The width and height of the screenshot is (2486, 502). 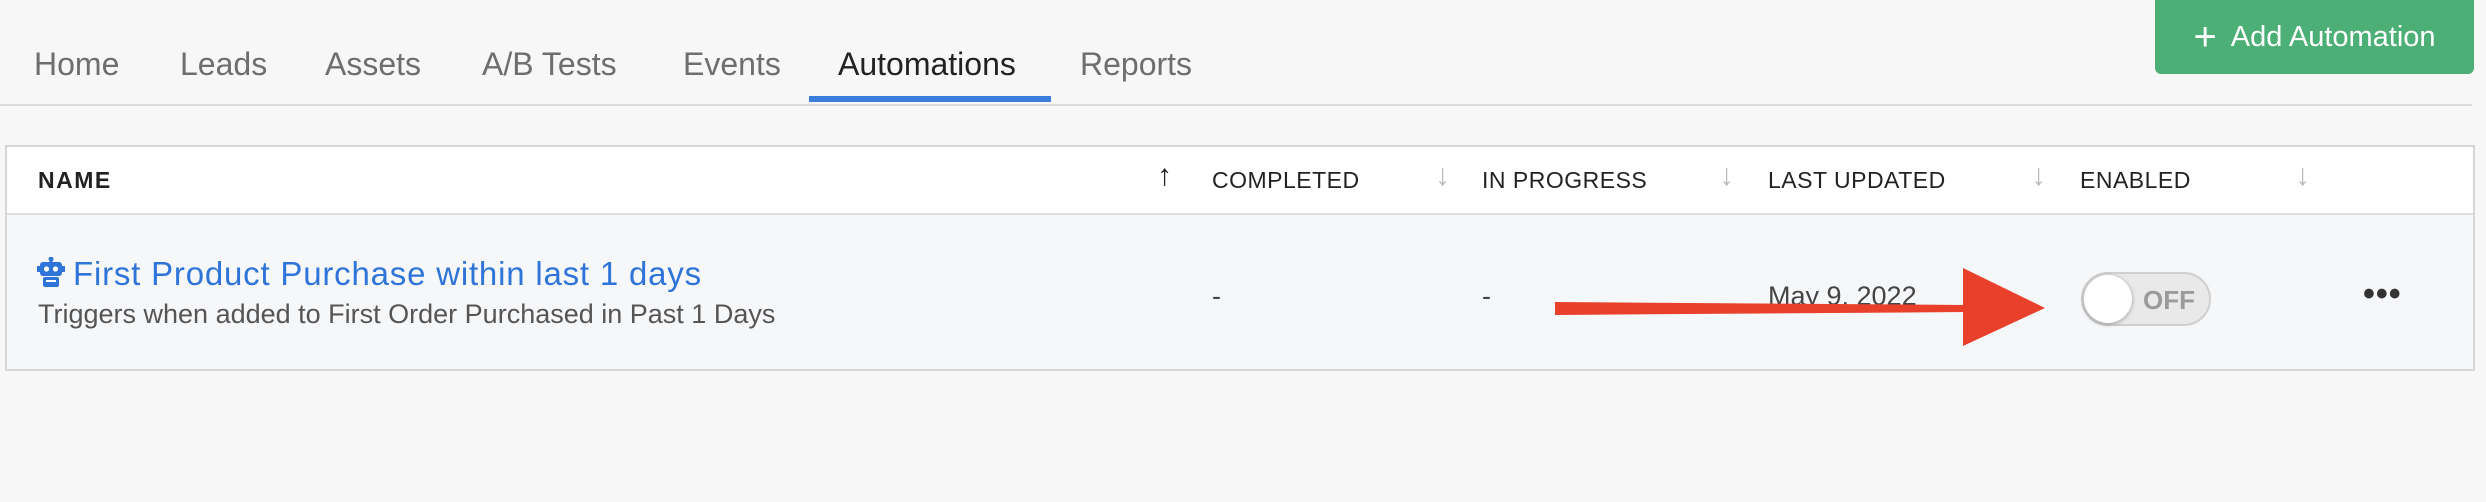 I want to click on add-automation-label: Add Automation, so click(x=2333, y=36).